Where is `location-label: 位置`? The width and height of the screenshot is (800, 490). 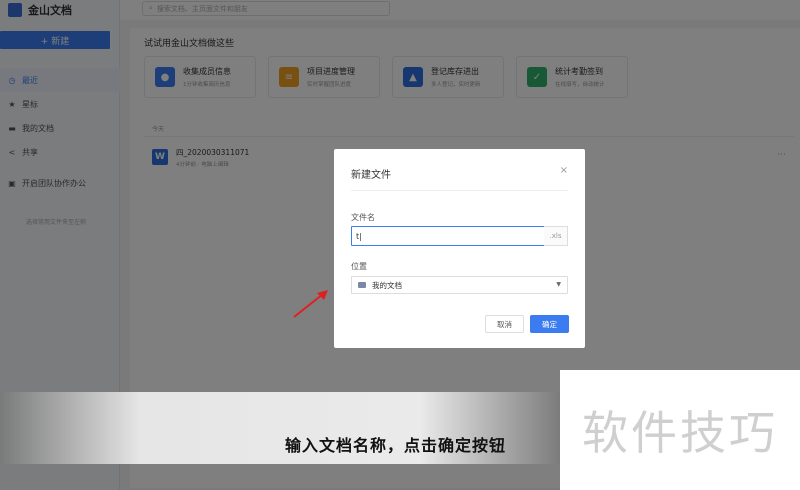 location-label: 位置 is located at coordinates (359, 266).